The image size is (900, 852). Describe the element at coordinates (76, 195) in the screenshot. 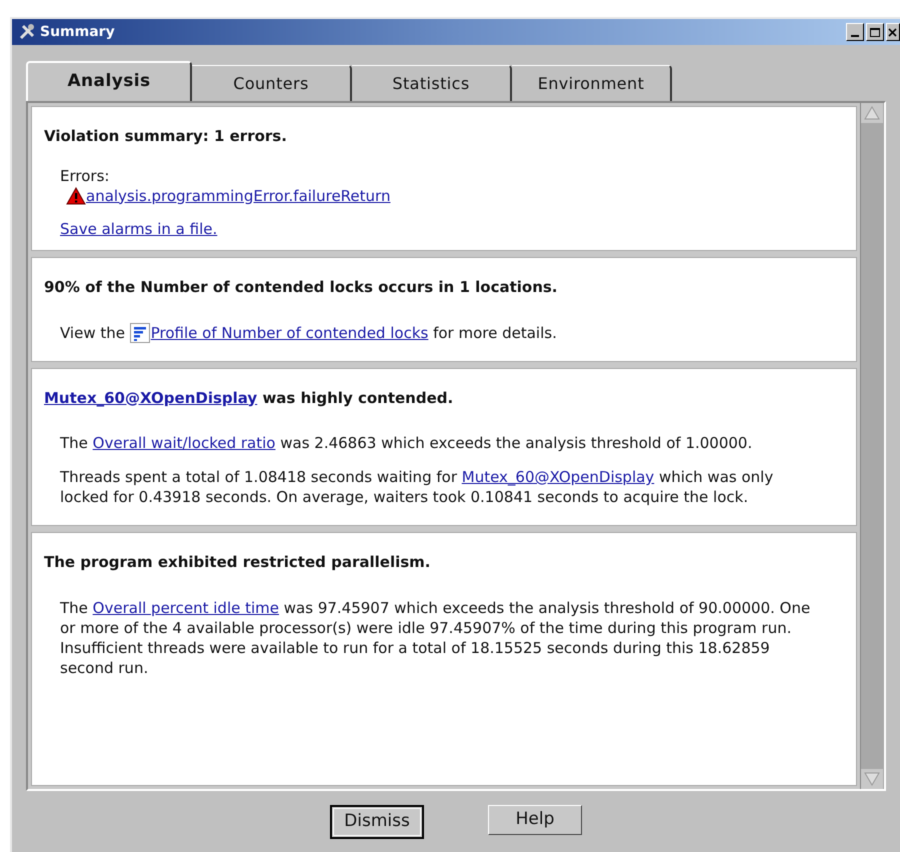

I see `warning-icon` at that location.